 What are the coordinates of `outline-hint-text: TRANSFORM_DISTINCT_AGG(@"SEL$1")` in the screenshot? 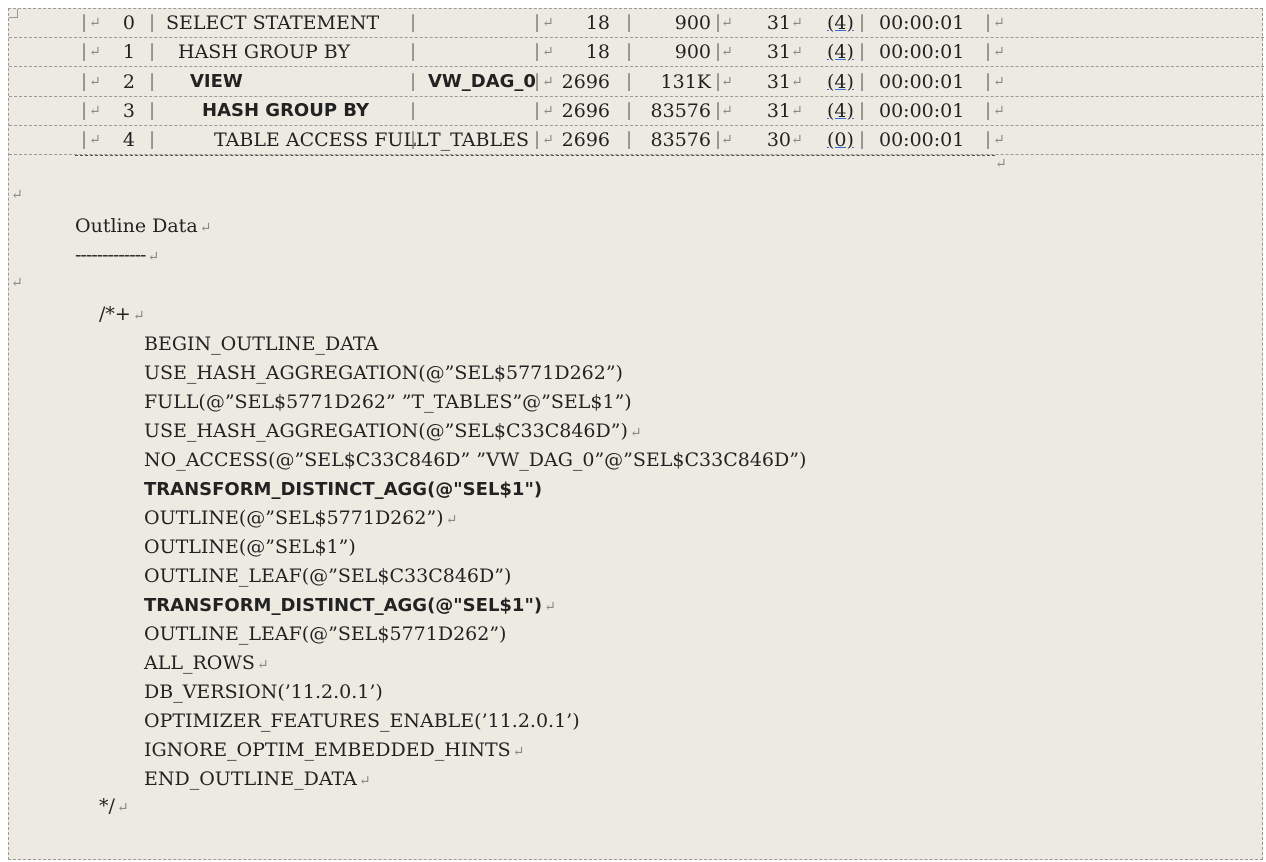 It's located at (343, 489).